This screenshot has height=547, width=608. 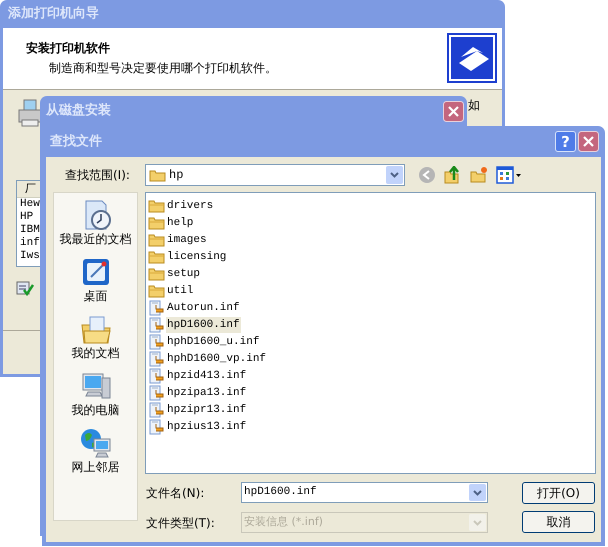 I want to click on file-item: hpD1600.inf, so click(x=203, y=324).